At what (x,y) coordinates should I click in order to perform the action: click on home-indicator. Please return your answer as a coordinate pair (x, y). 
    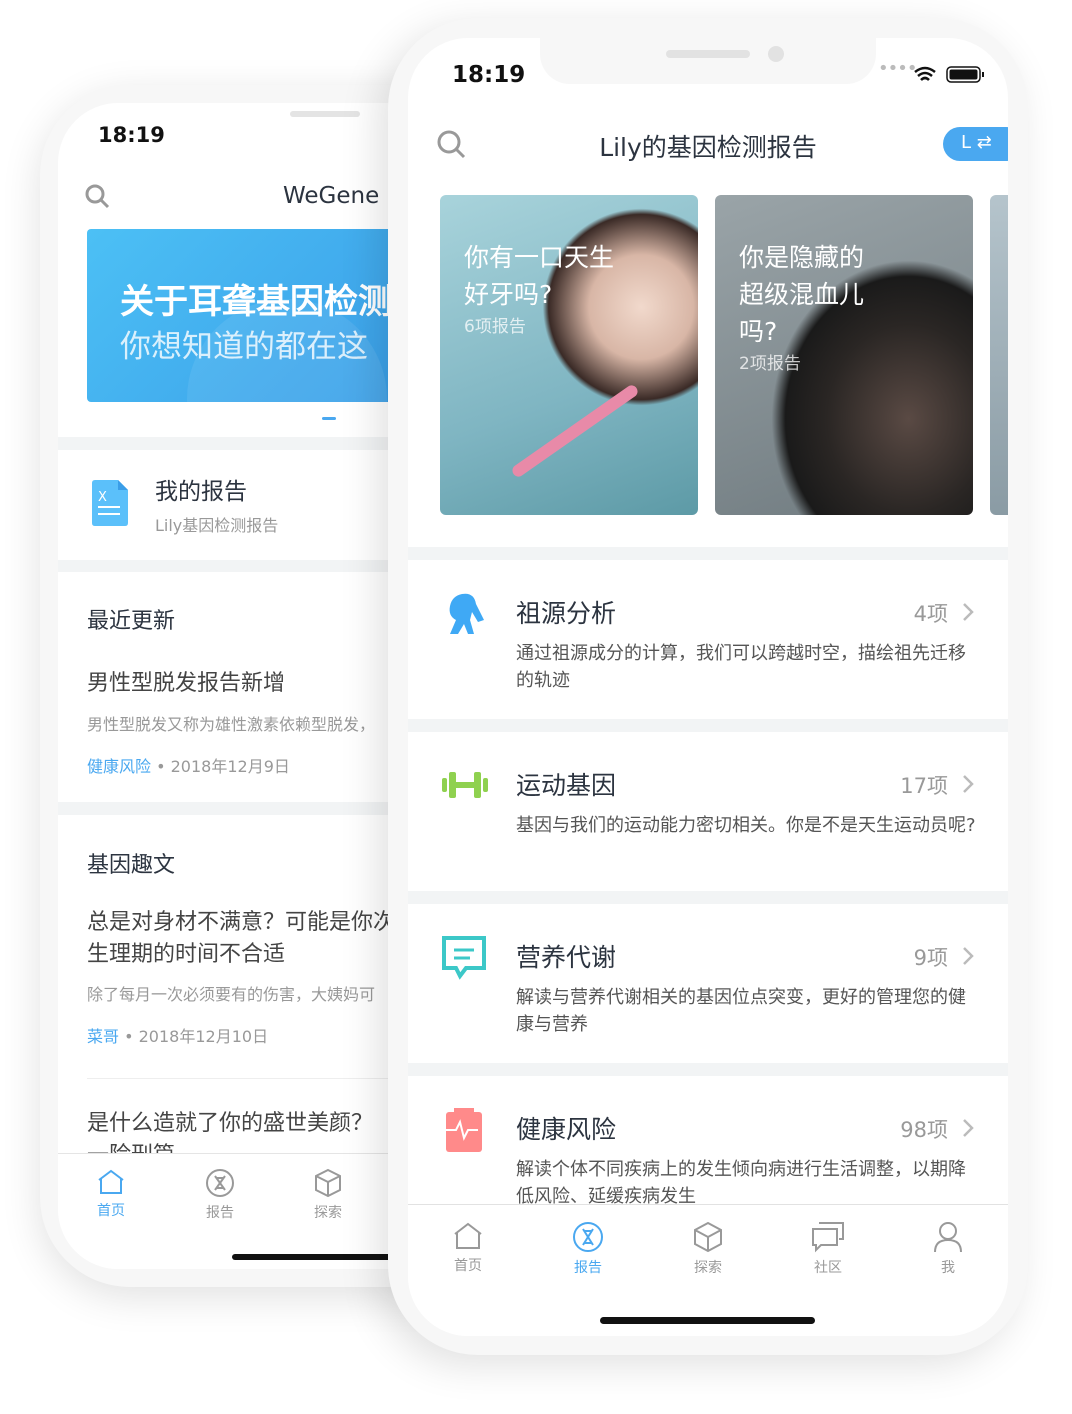
    Looking at the image, I should click on (707, 1320).